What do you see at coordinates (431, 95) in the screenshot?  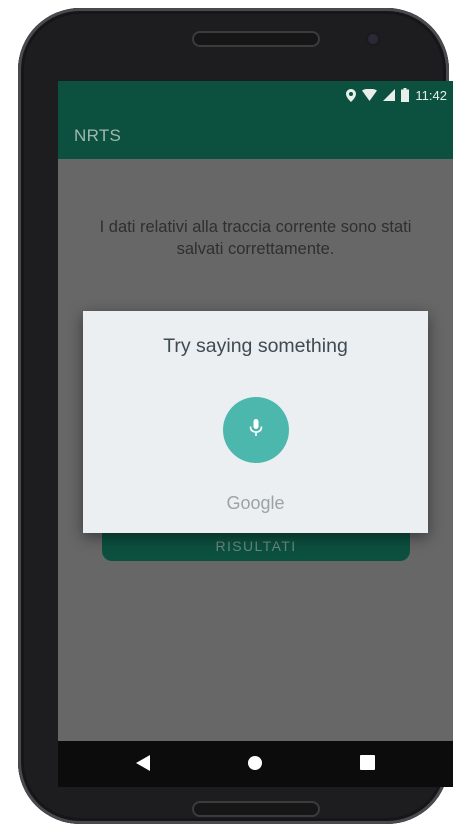 I see `status-time: 11:42` at bounding box center [431, 95].